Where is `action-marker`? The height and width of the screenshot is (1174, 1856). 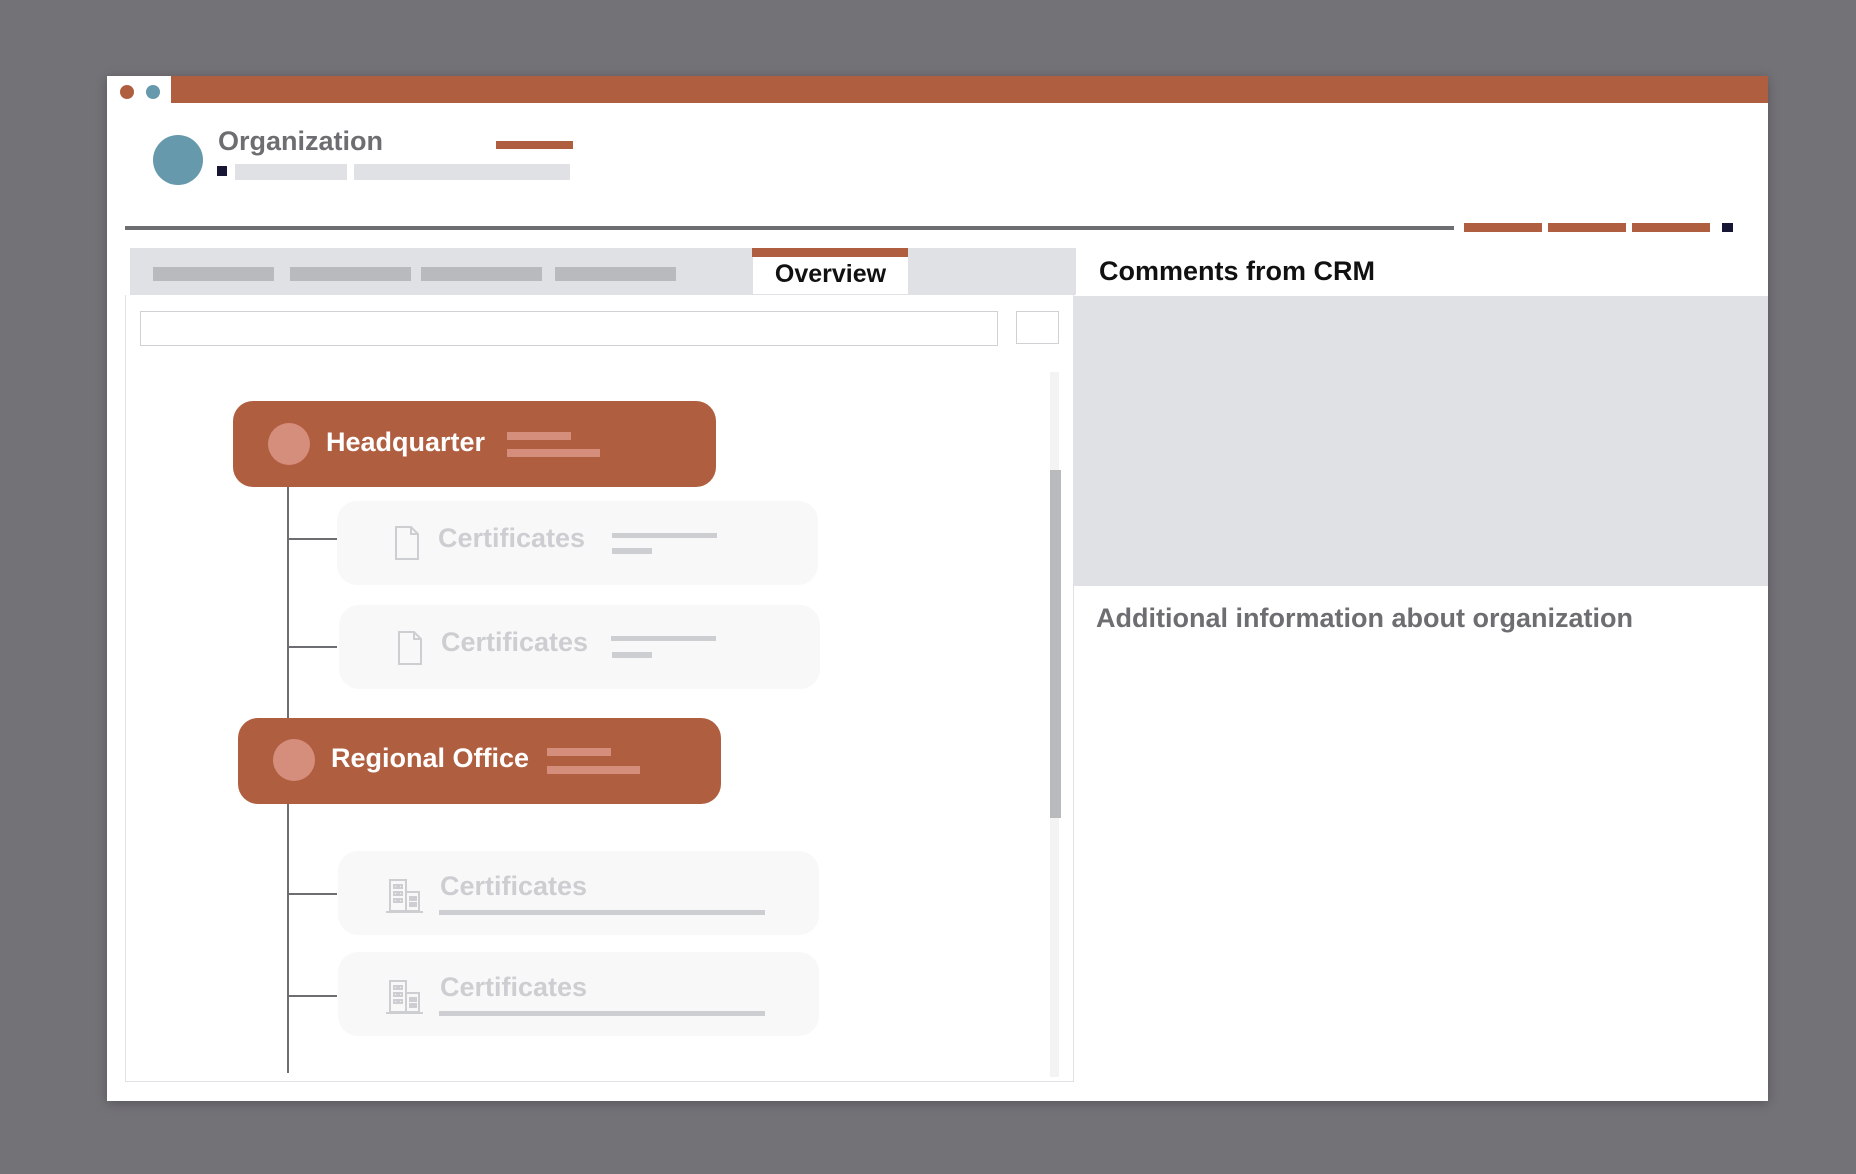 action-marker is located at coordinates (1727, 227).